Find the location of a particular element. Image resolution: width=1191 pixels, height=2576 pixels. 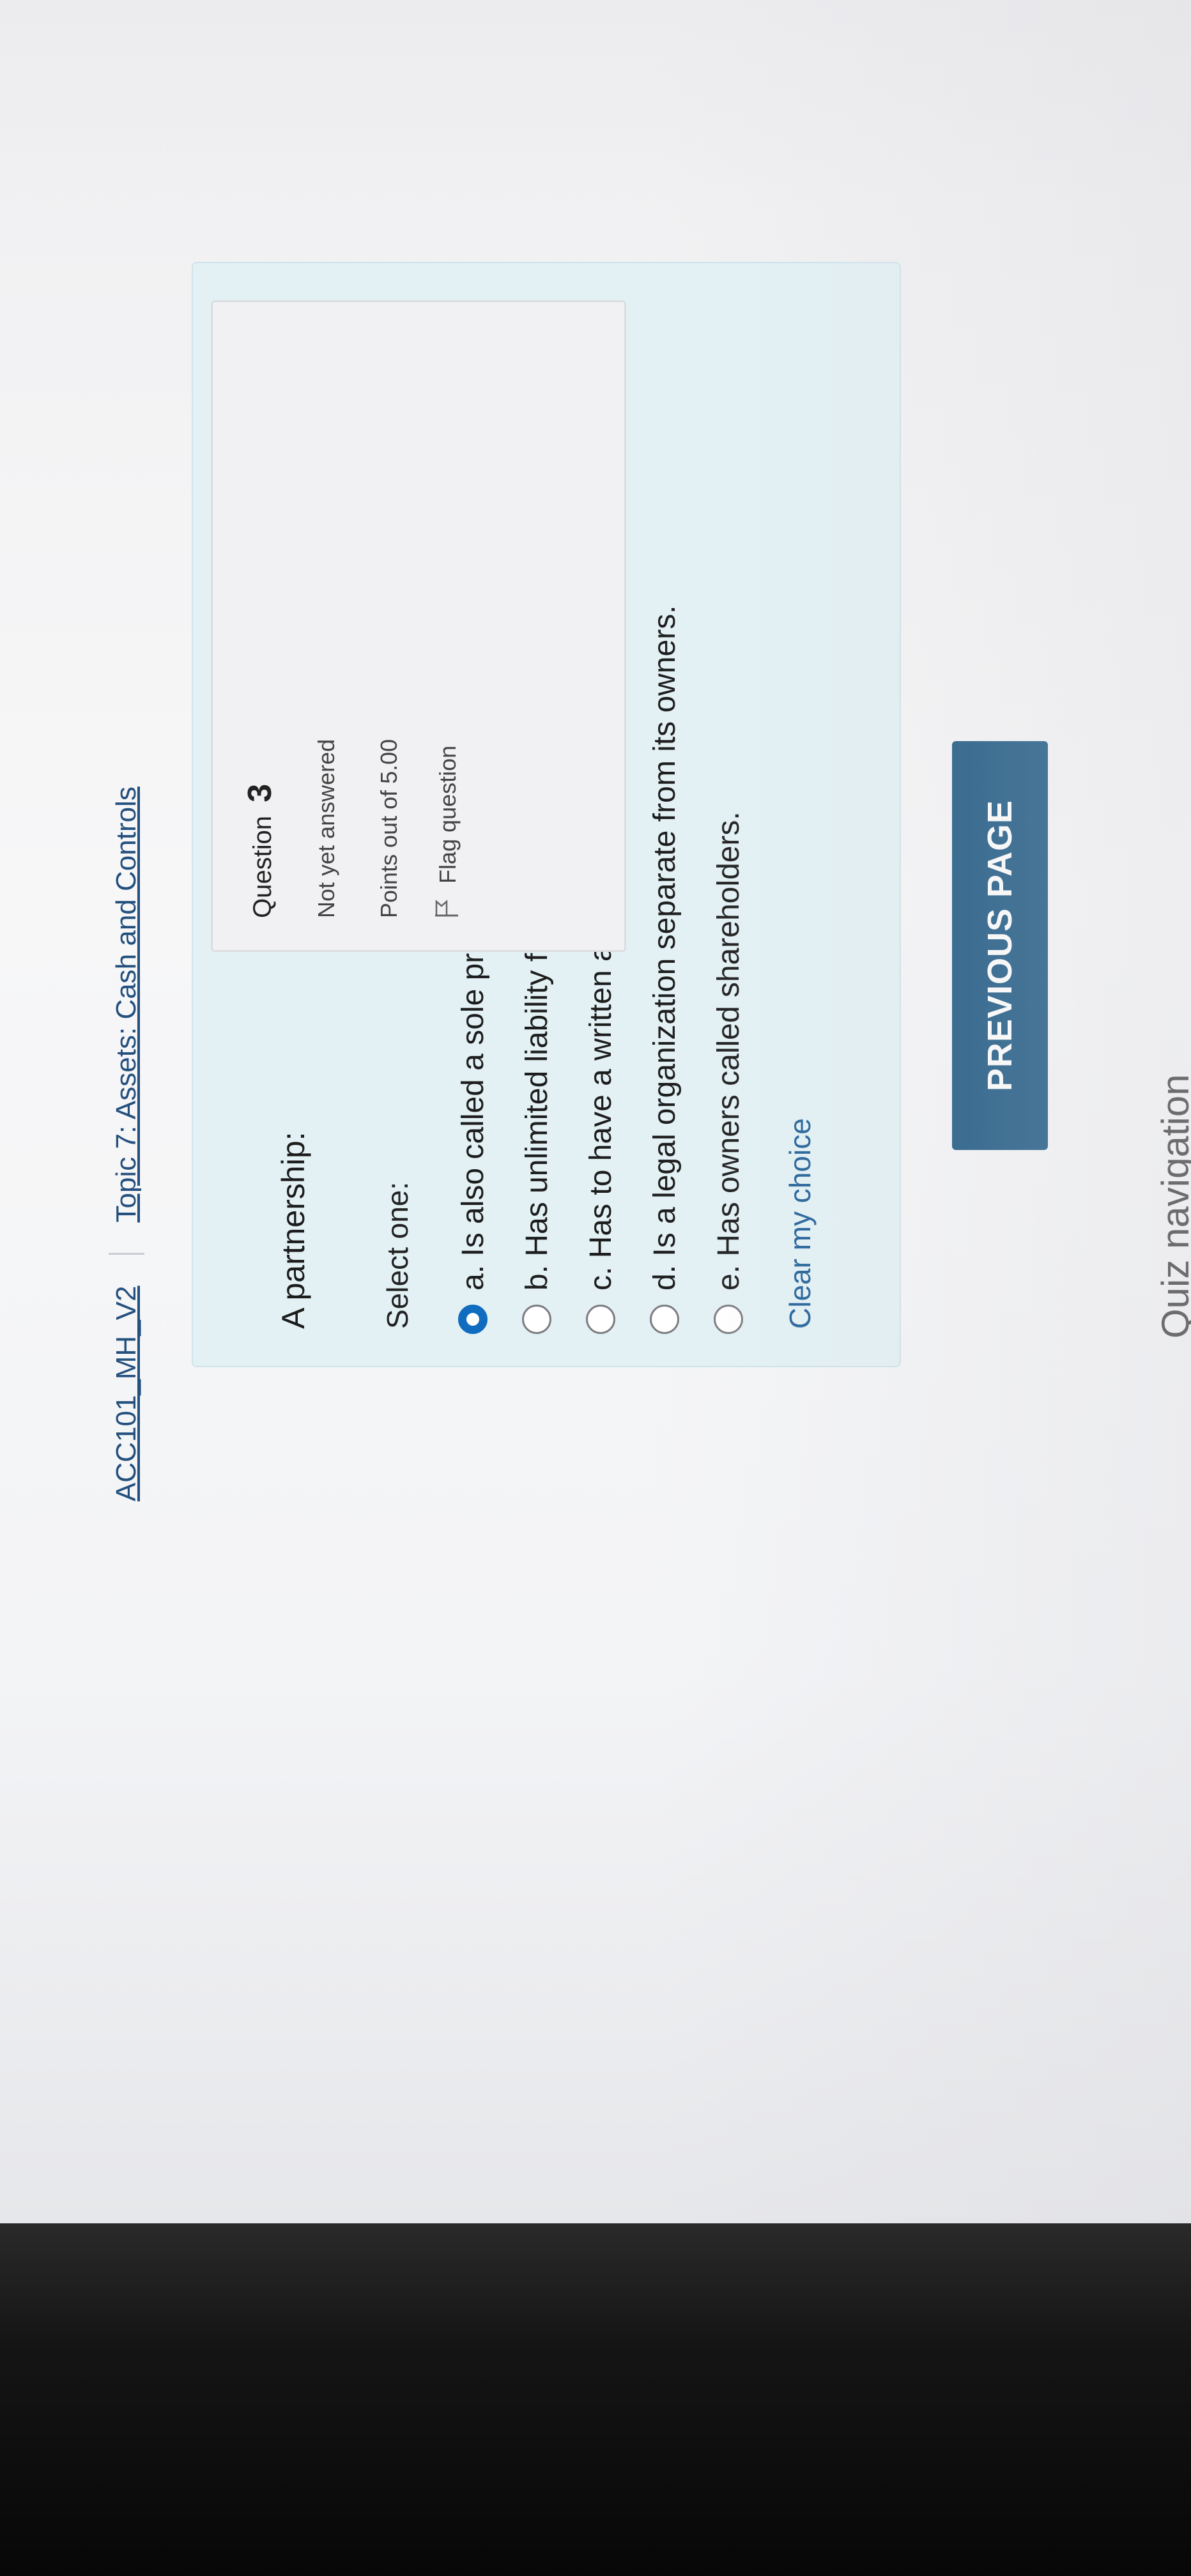

question-text: A partnership: is located at coordinates (293, 1230).